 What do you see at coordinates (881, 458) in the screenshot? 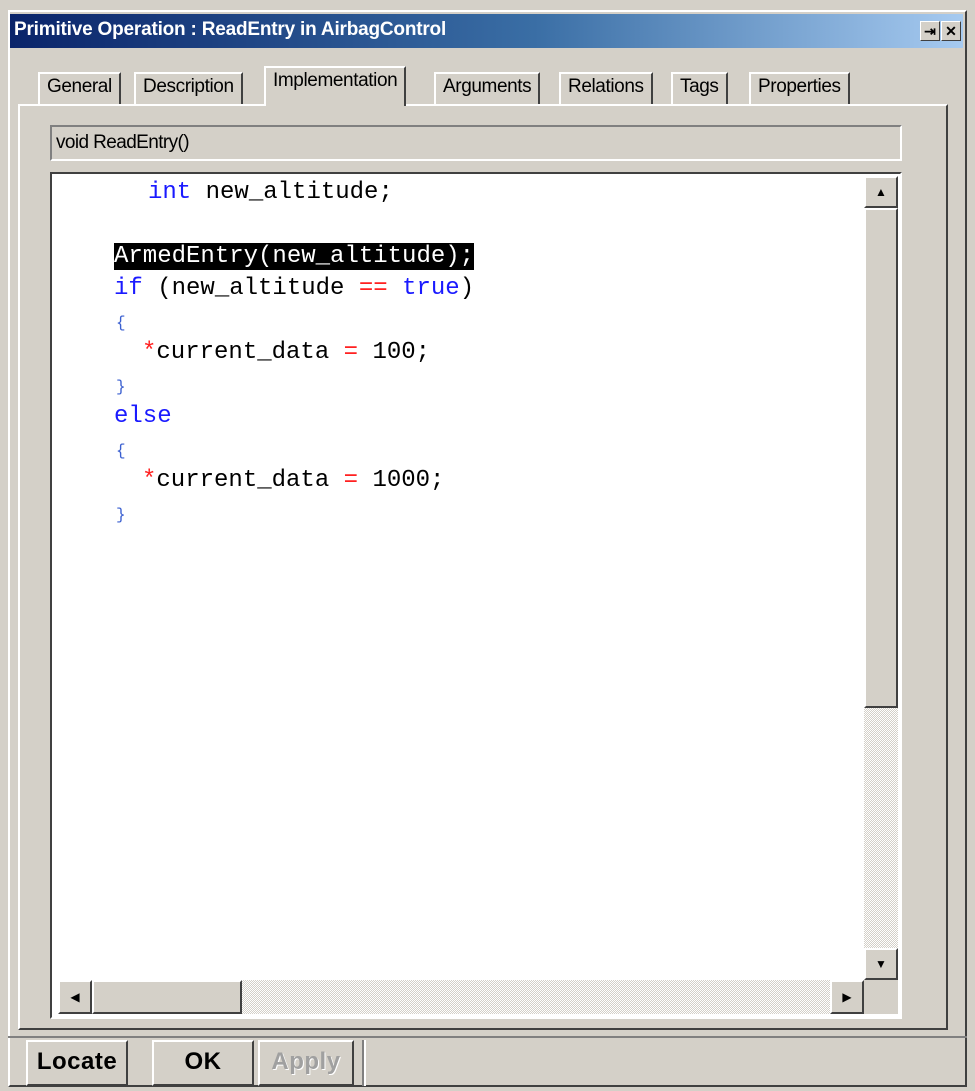
I see `vertical-scroll-thumb` at bounding box center [881, 458].